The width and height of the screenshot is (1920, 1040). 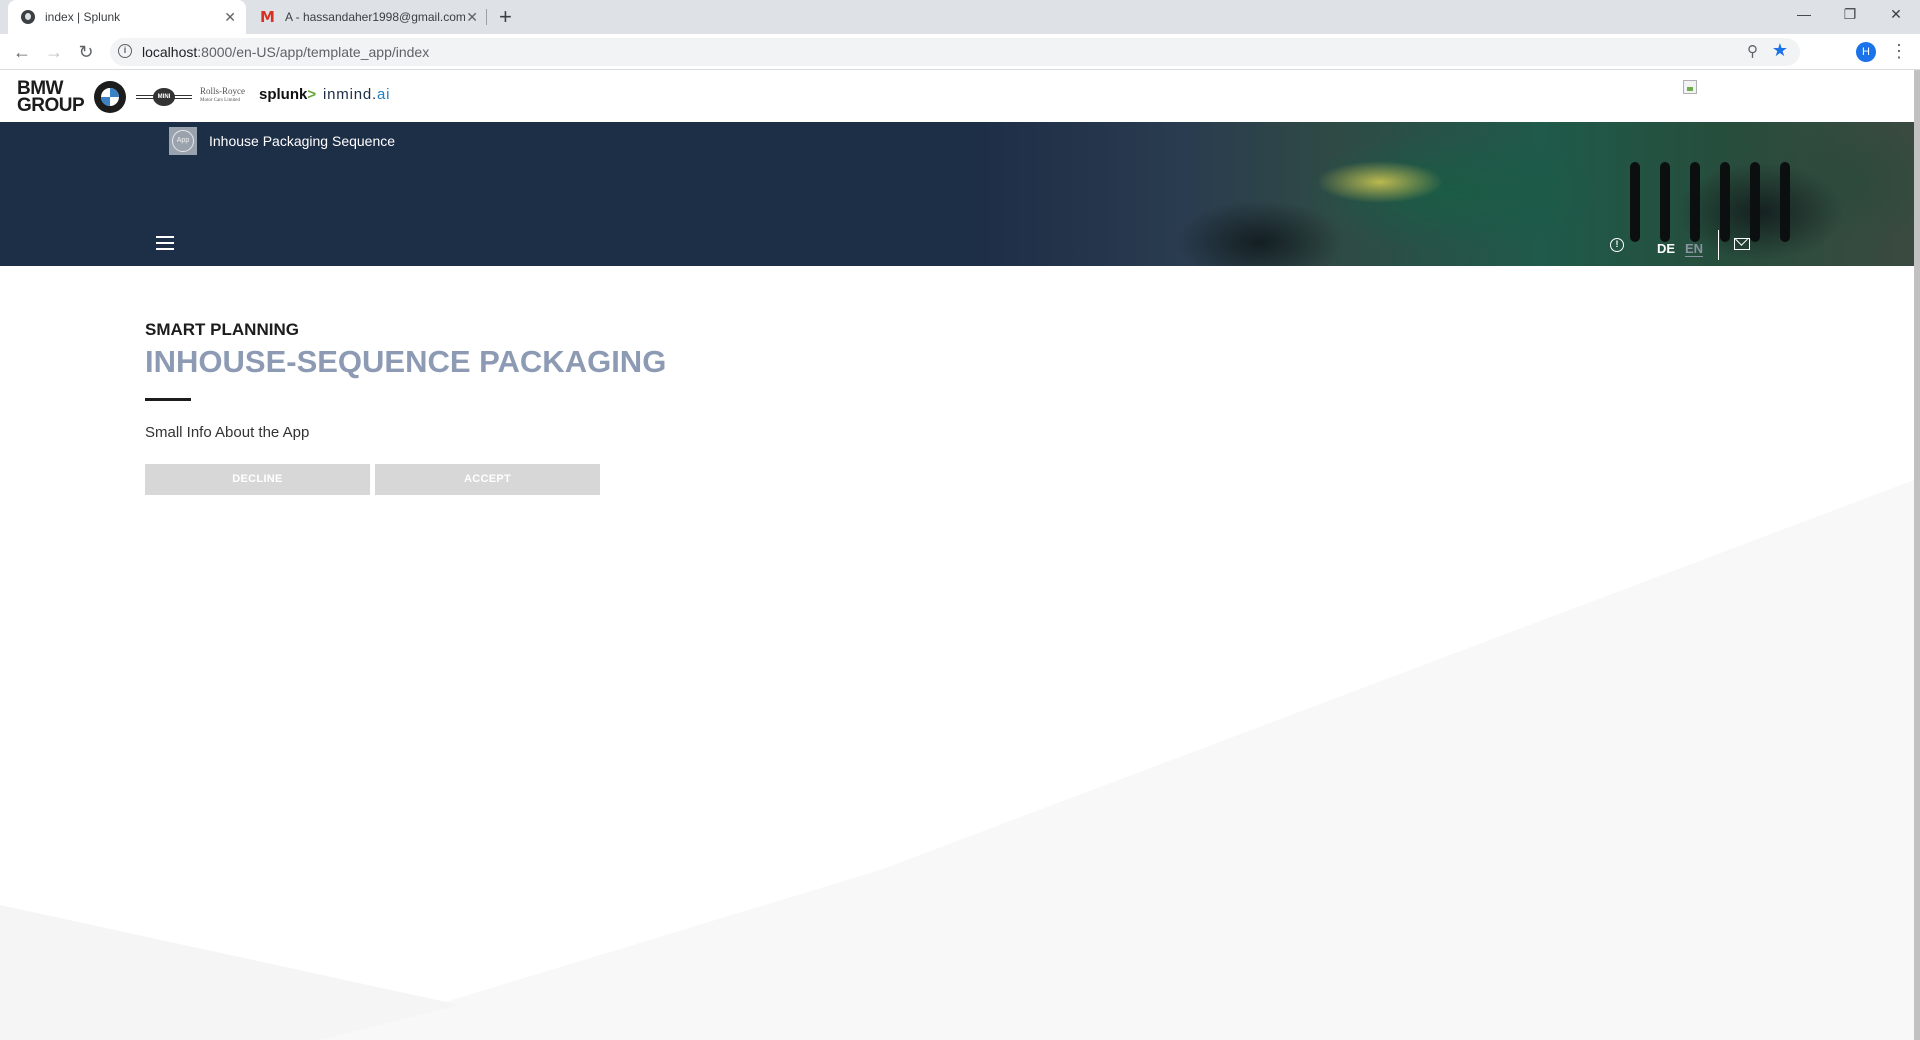 I want to click on bmw-roundel-logo, so click(x=110, y=97).